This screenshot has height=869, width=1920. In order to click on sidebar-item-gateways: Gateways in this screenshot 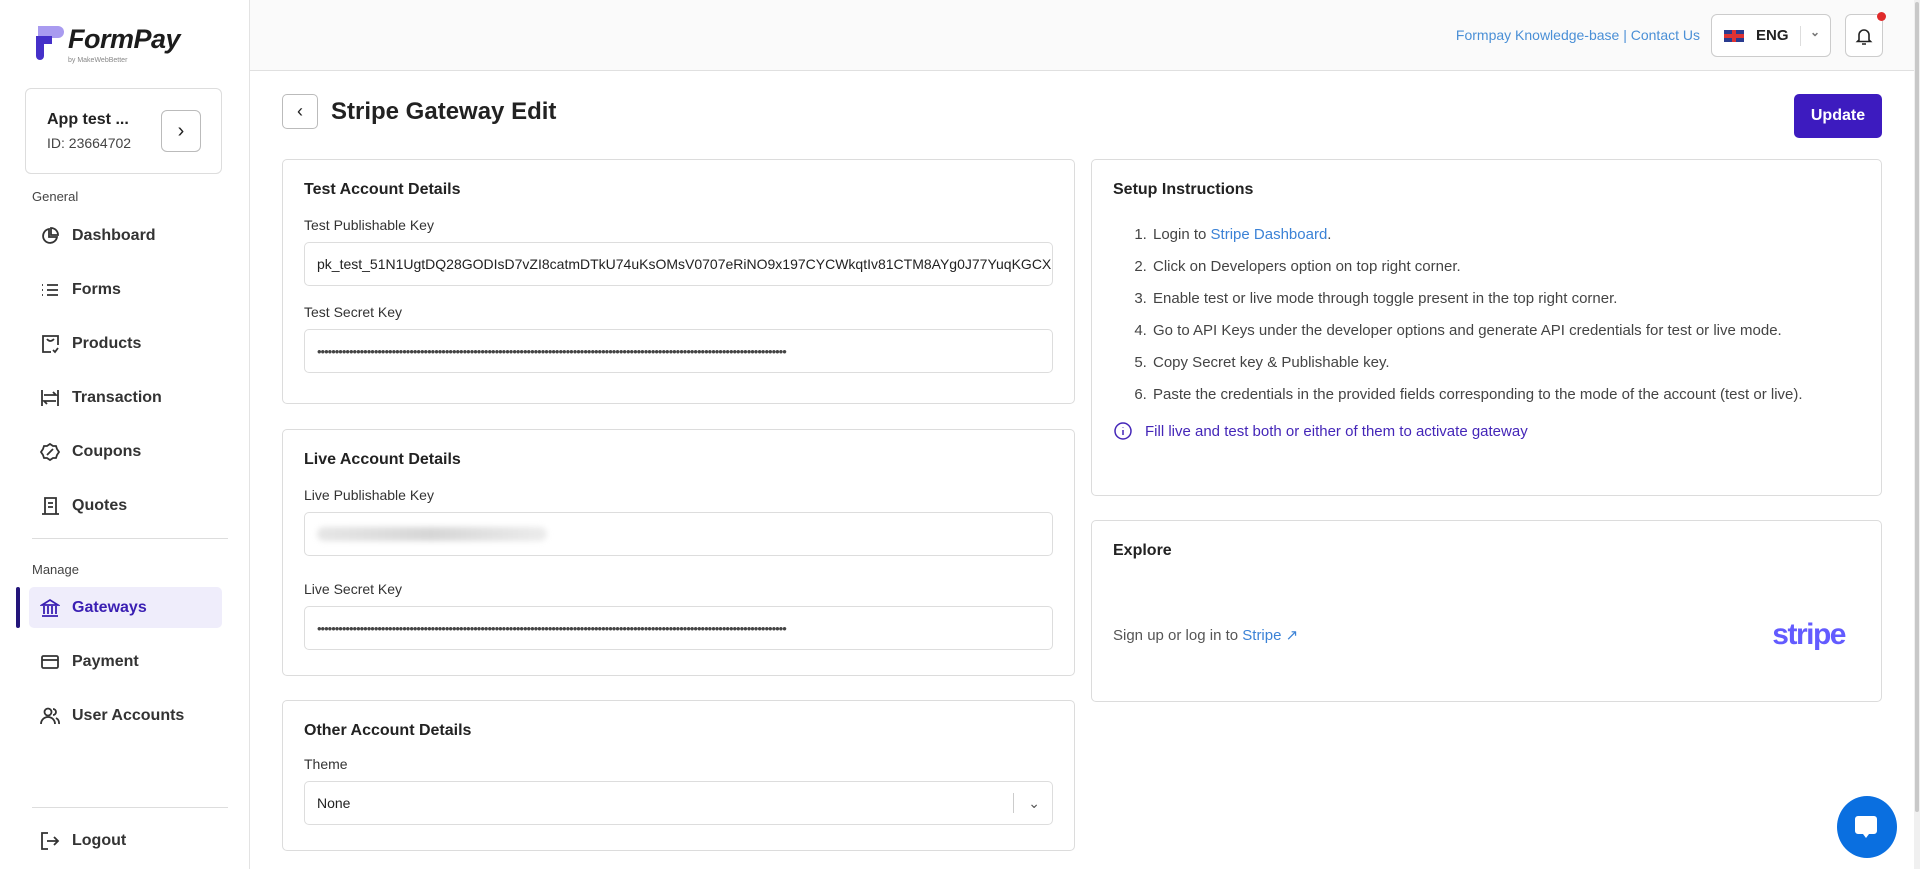, I will do `click(125, 607)`.